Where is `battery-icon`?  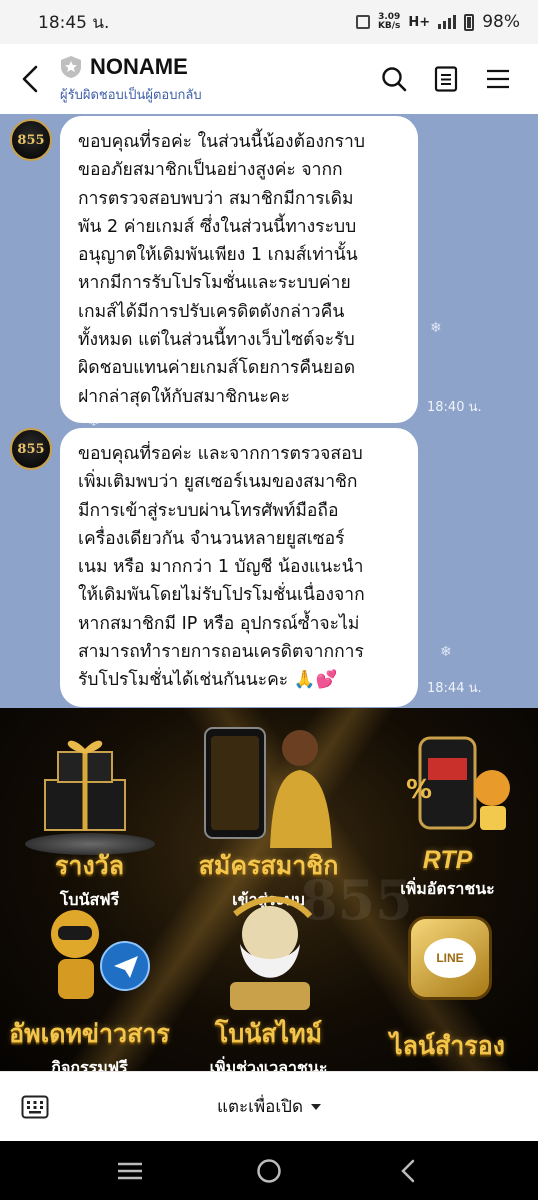
battery-icon is located at coordinates (469, 22).